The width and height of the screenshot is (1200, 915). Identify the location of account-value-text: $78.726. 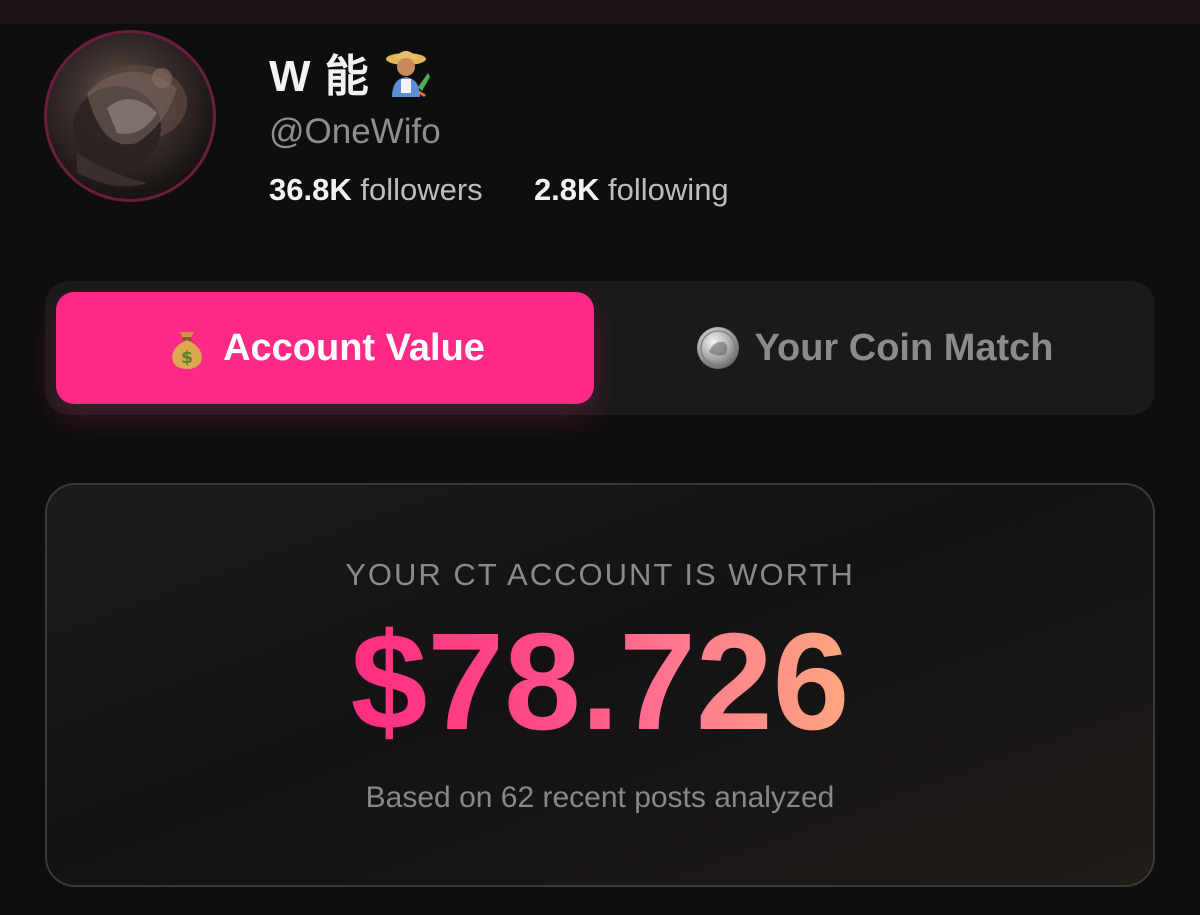
(600, 682).